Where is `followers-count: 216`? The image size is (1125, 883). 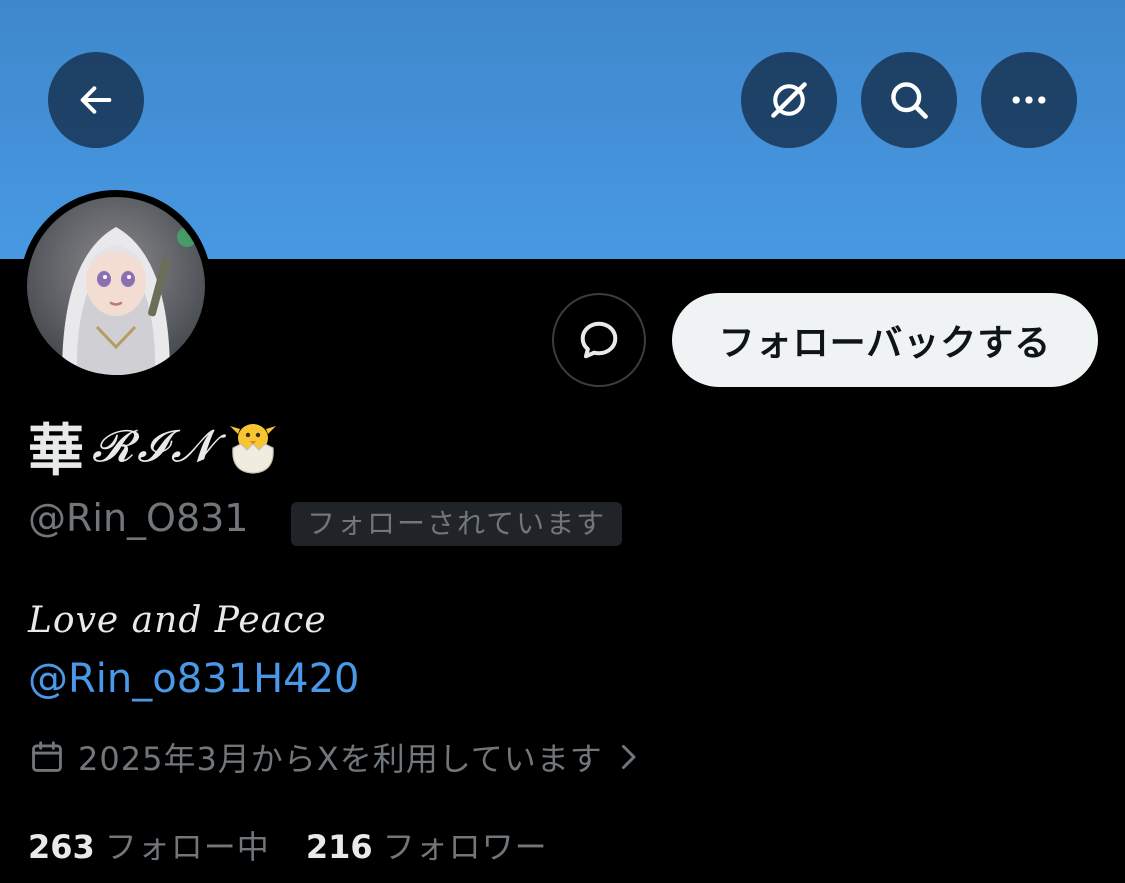 followers-count: 216 is located at coordinates (339, 847).